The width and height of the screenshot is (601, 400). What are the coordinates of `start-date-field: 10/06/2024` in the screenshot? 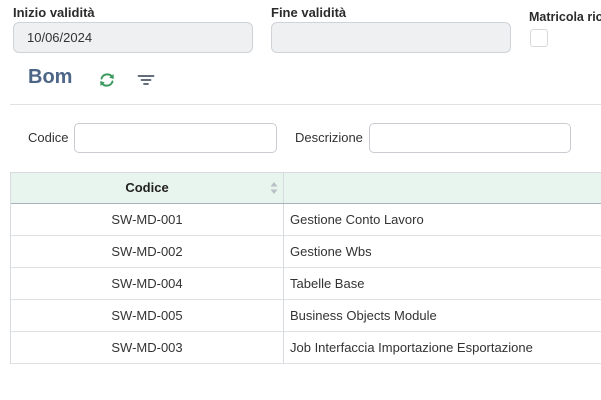 It's located at (133, 37).